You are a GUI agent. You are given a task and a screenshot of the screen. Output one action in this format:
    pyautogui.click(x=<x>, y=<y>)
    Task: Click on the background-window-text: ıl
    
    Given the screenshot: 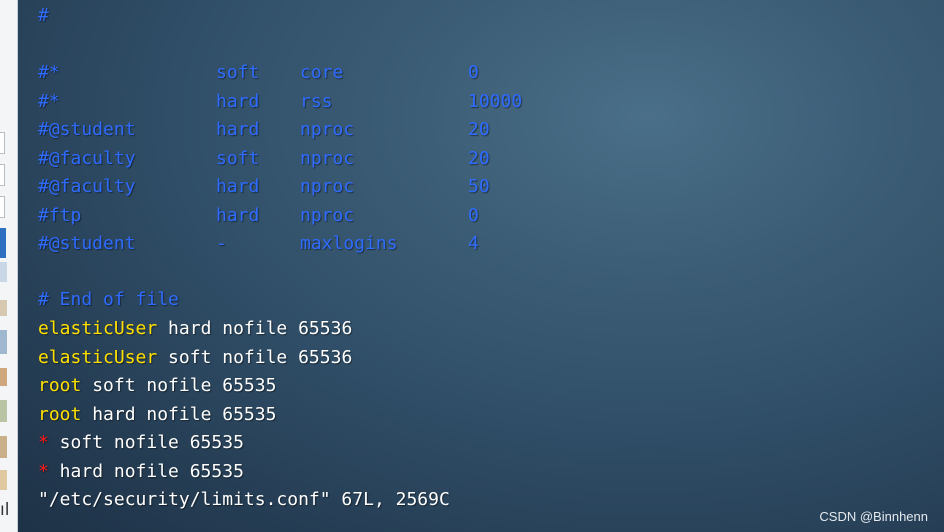 What is the action you would take?
    pyautogui.click(x=5, y=510)
    